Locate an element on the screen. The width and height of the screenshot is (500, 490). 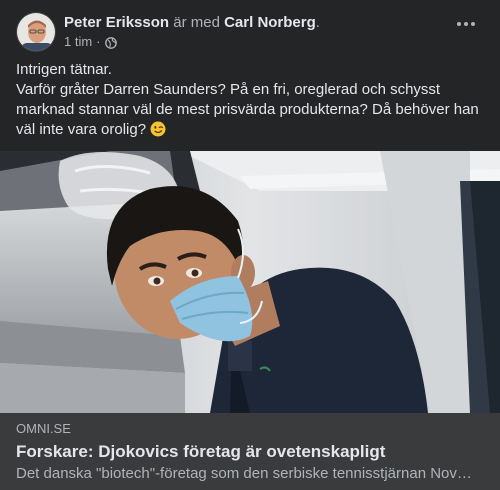
link-domain: OMNI.SE is located at coordinates (43, 428).